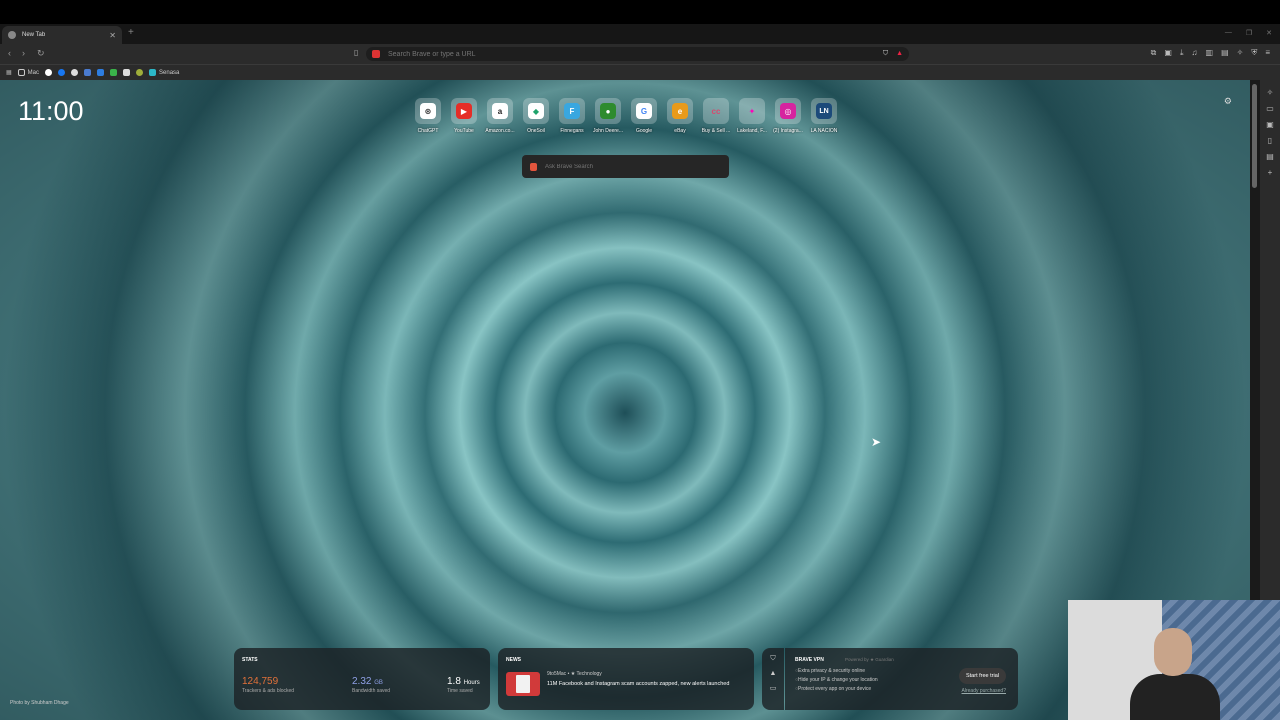  I want to click on lakeland-icon: ✦, so click(752, 111).